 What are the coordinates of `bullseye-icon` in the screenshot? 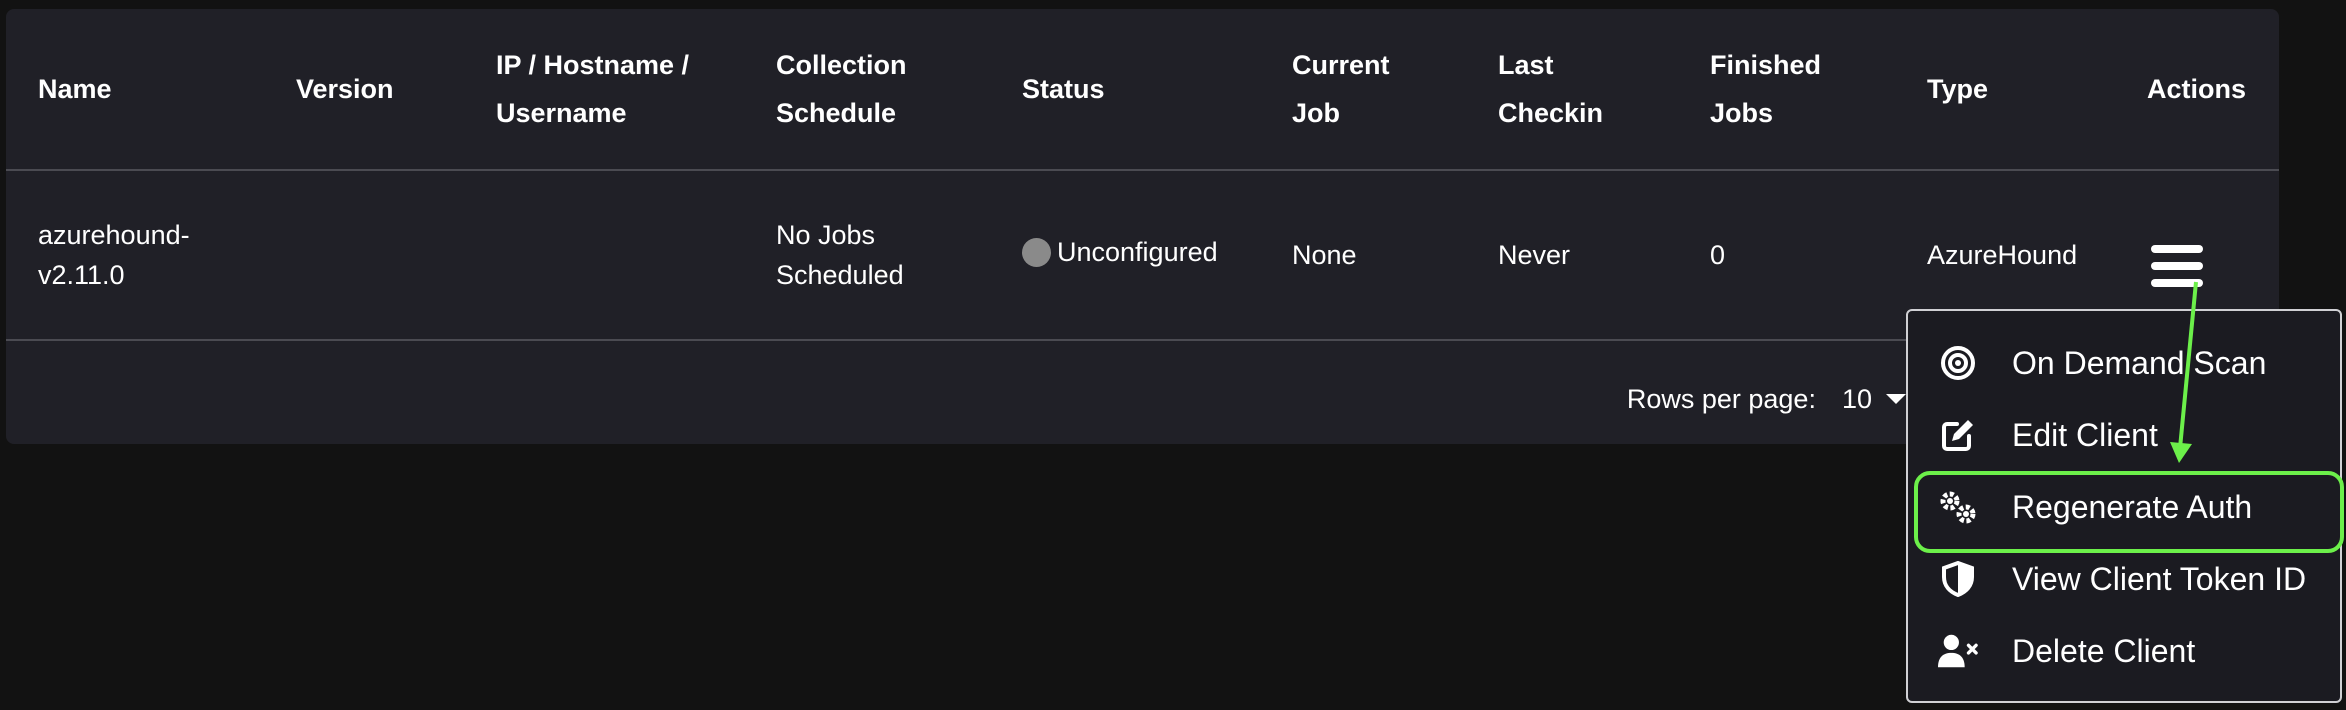 It's located at (1958, 363).